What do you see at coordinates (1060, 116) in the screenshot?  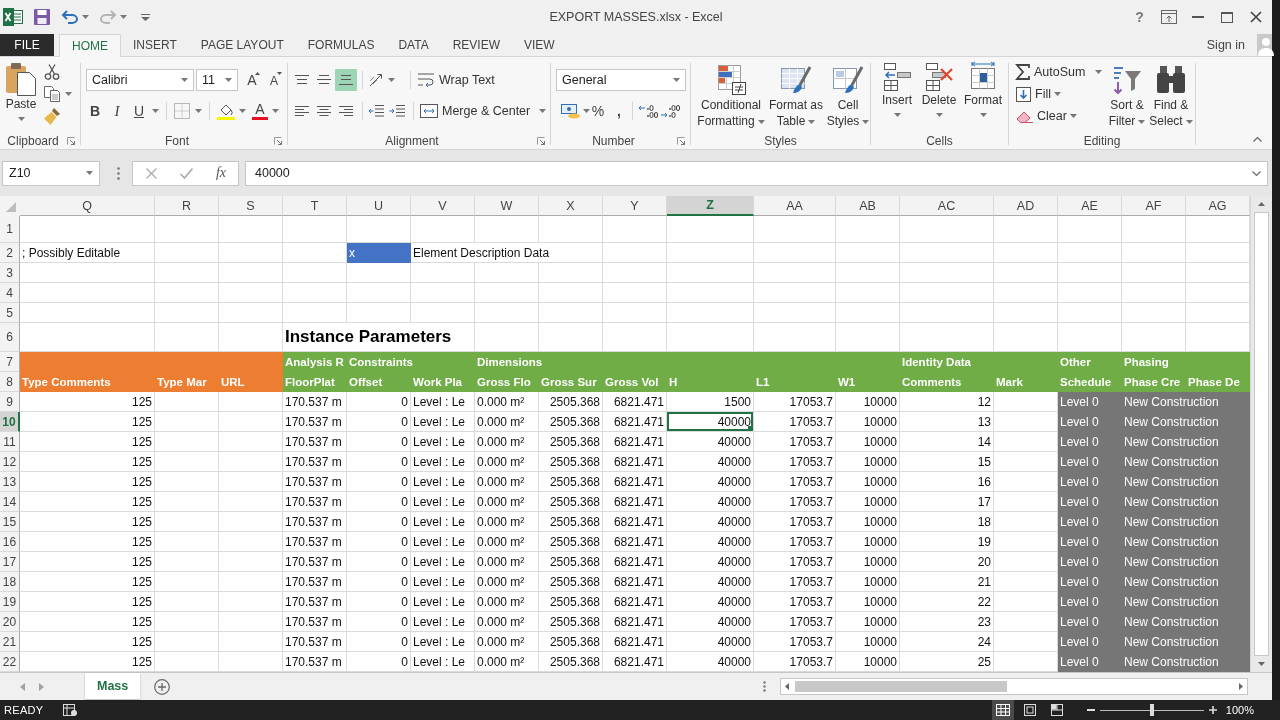 I see `clear-button: Clear` at bounding box center [1060, 116].